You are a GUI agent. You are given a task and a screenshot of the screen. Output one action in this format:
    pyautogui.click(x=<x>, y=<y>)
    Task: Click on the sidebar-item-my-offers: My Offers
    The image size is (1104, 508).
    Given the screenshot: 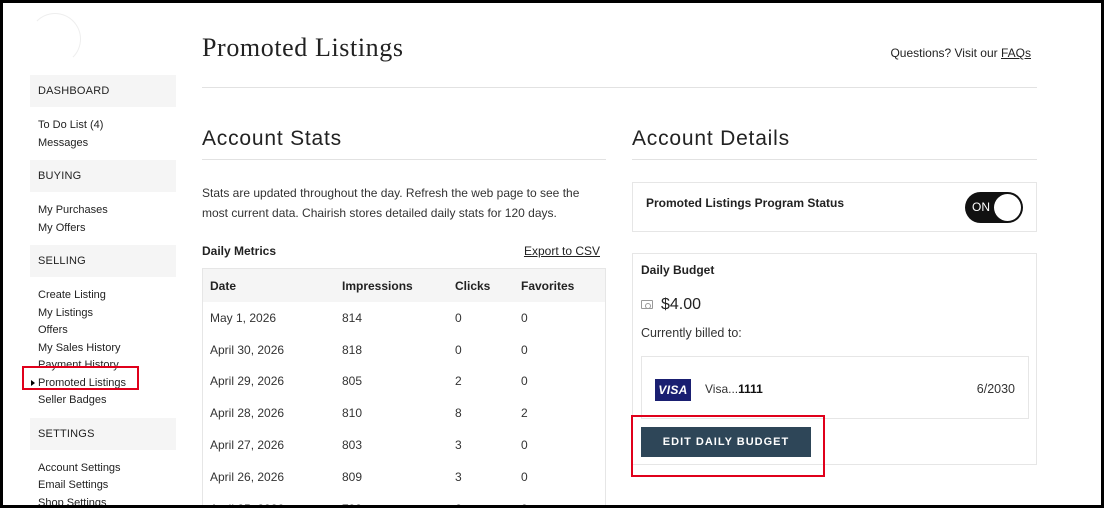 What is the action you would take?
    pyautogui.click(x=107, y=229)
    